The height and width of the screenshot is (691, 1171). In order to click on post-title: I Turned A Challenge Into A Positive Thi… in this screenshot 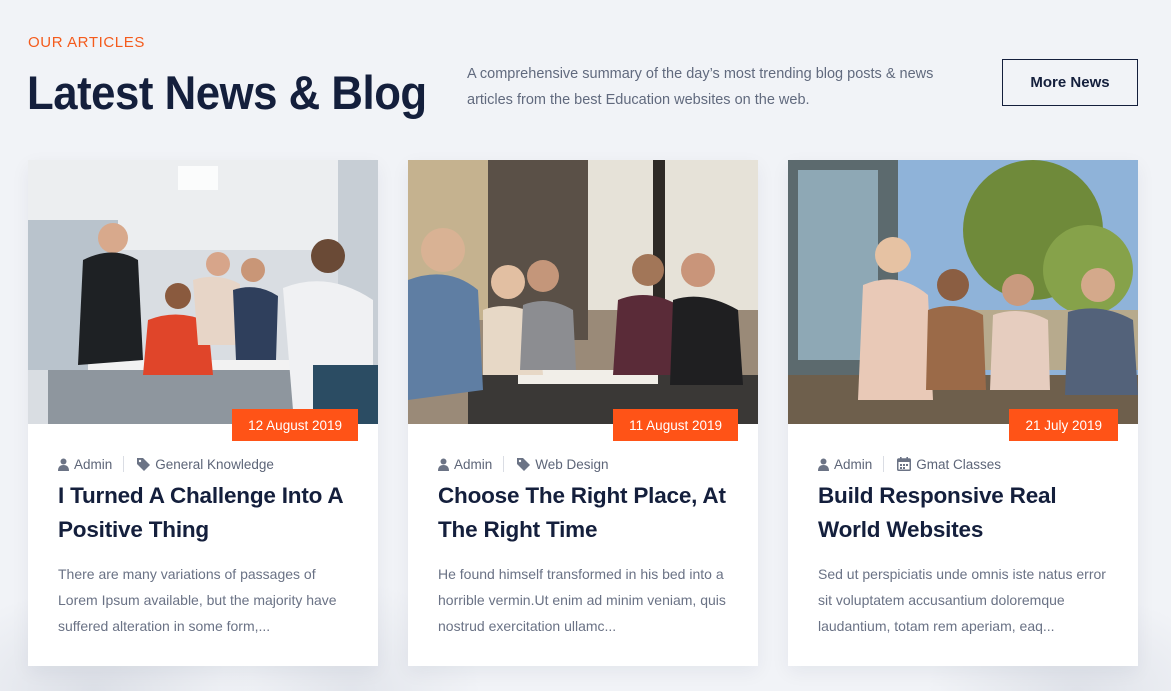, I will do `click(206, 513)`.